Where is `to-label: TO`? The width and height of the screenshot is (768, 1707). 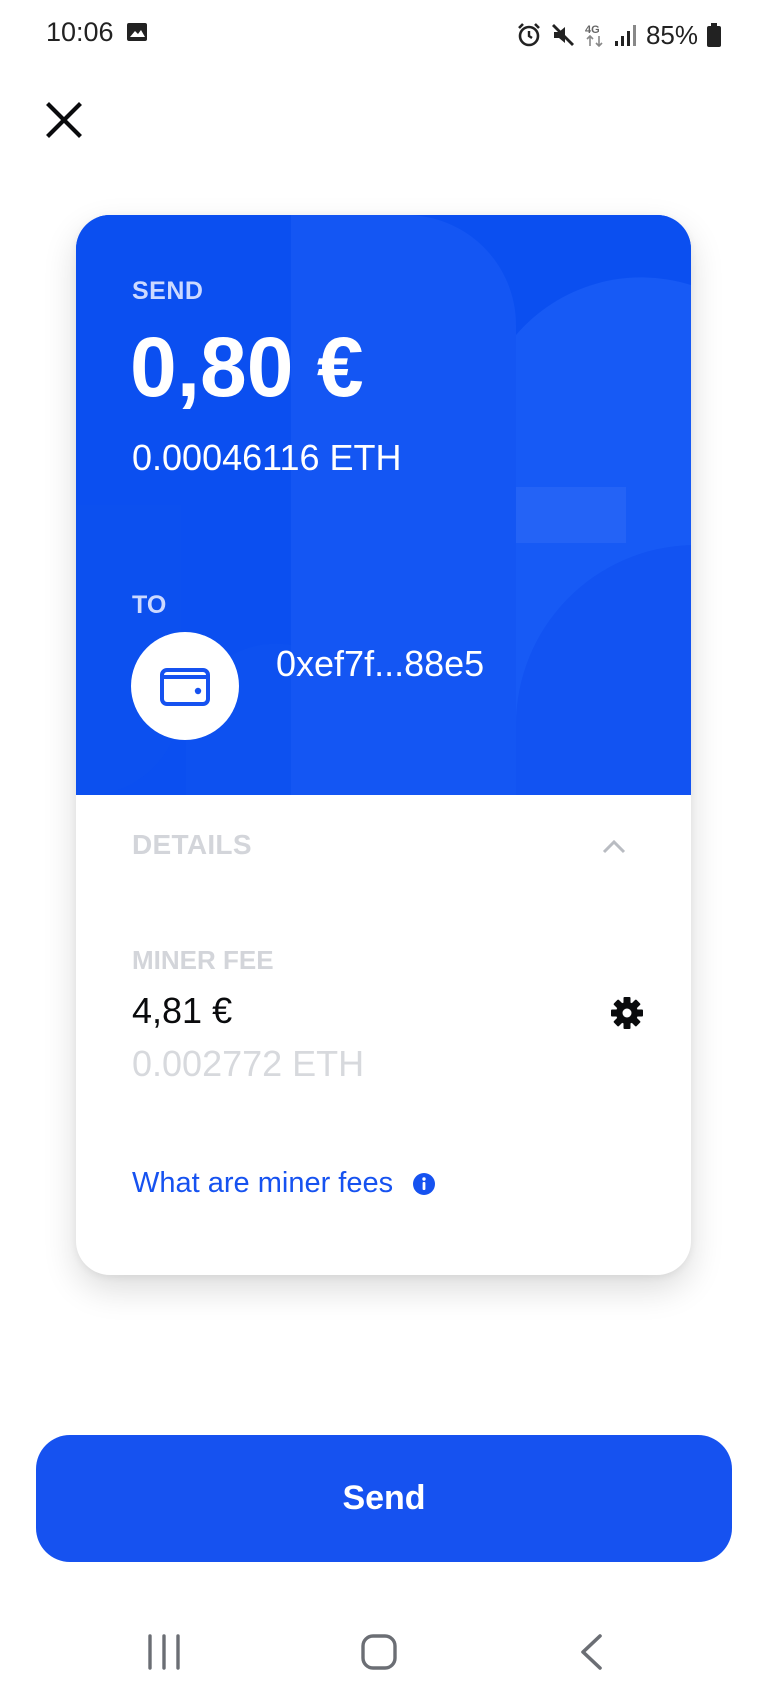 to-label: TO is located at coordinates (149, 605).